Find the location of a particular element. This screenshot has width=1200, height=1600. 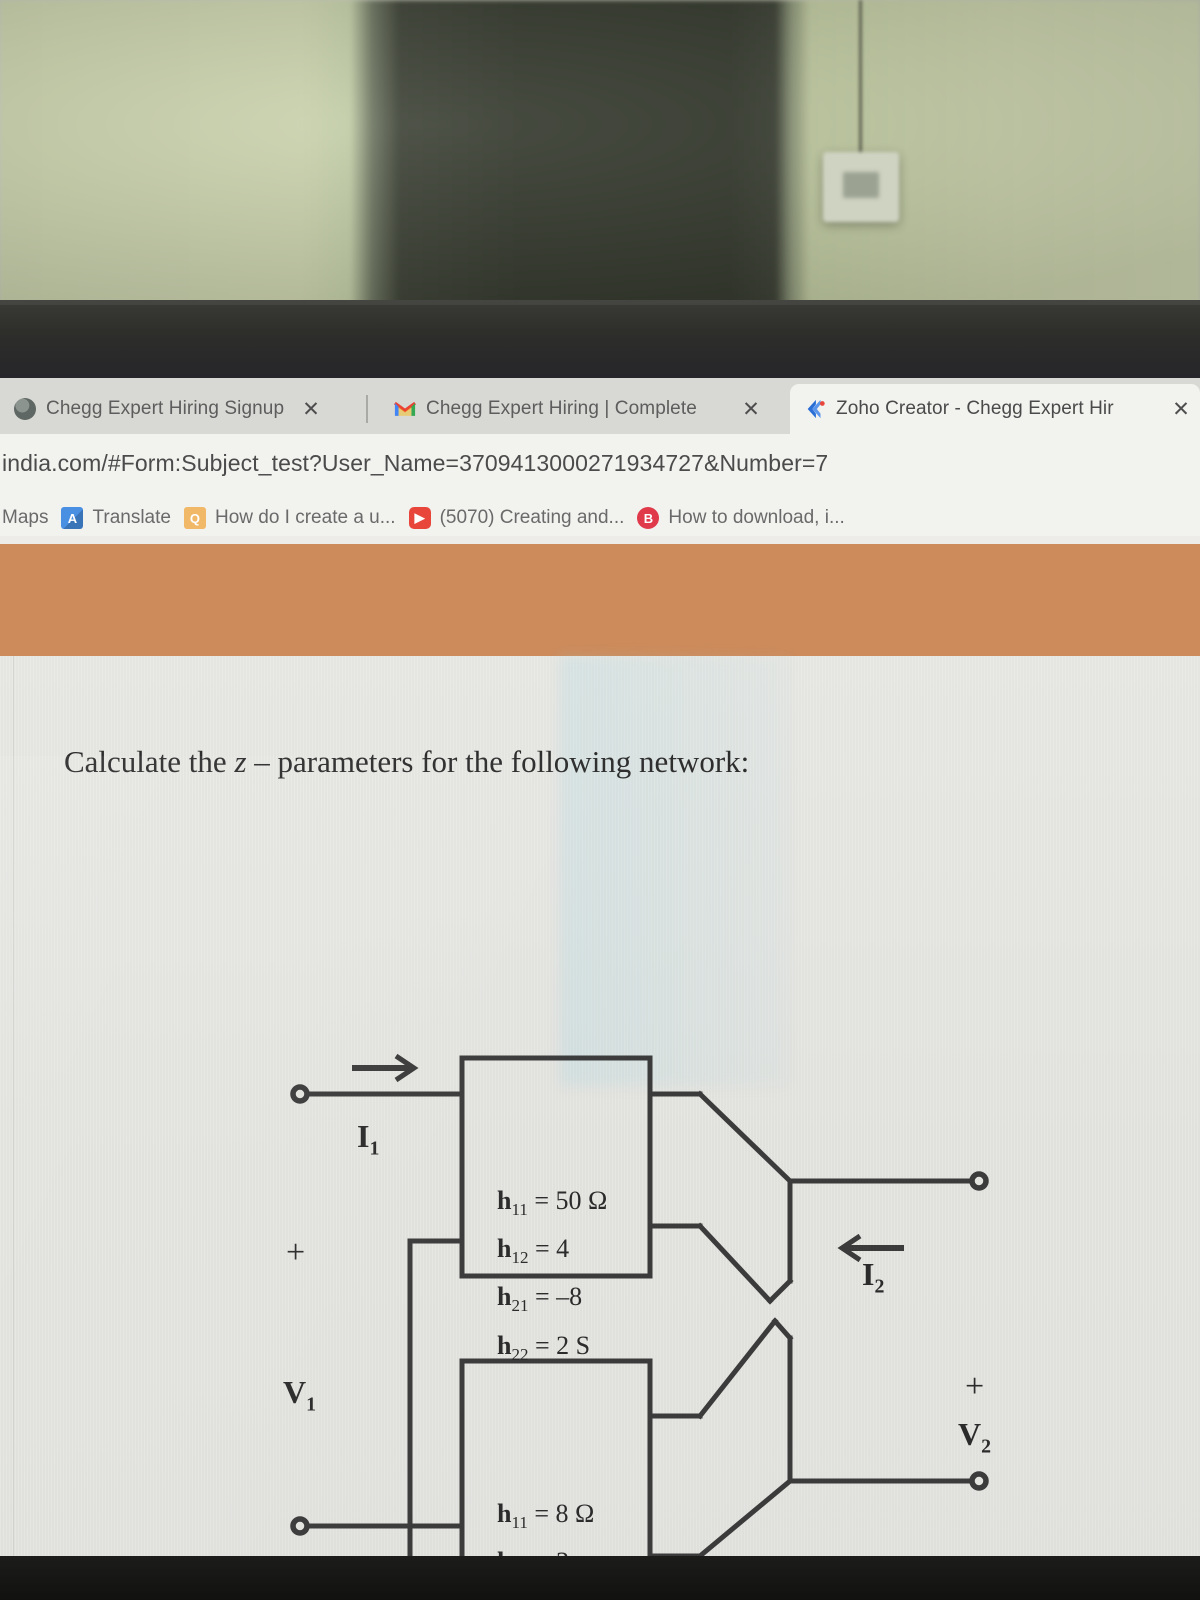

h21-sub: 21 is located at coordinates (520, 1306).